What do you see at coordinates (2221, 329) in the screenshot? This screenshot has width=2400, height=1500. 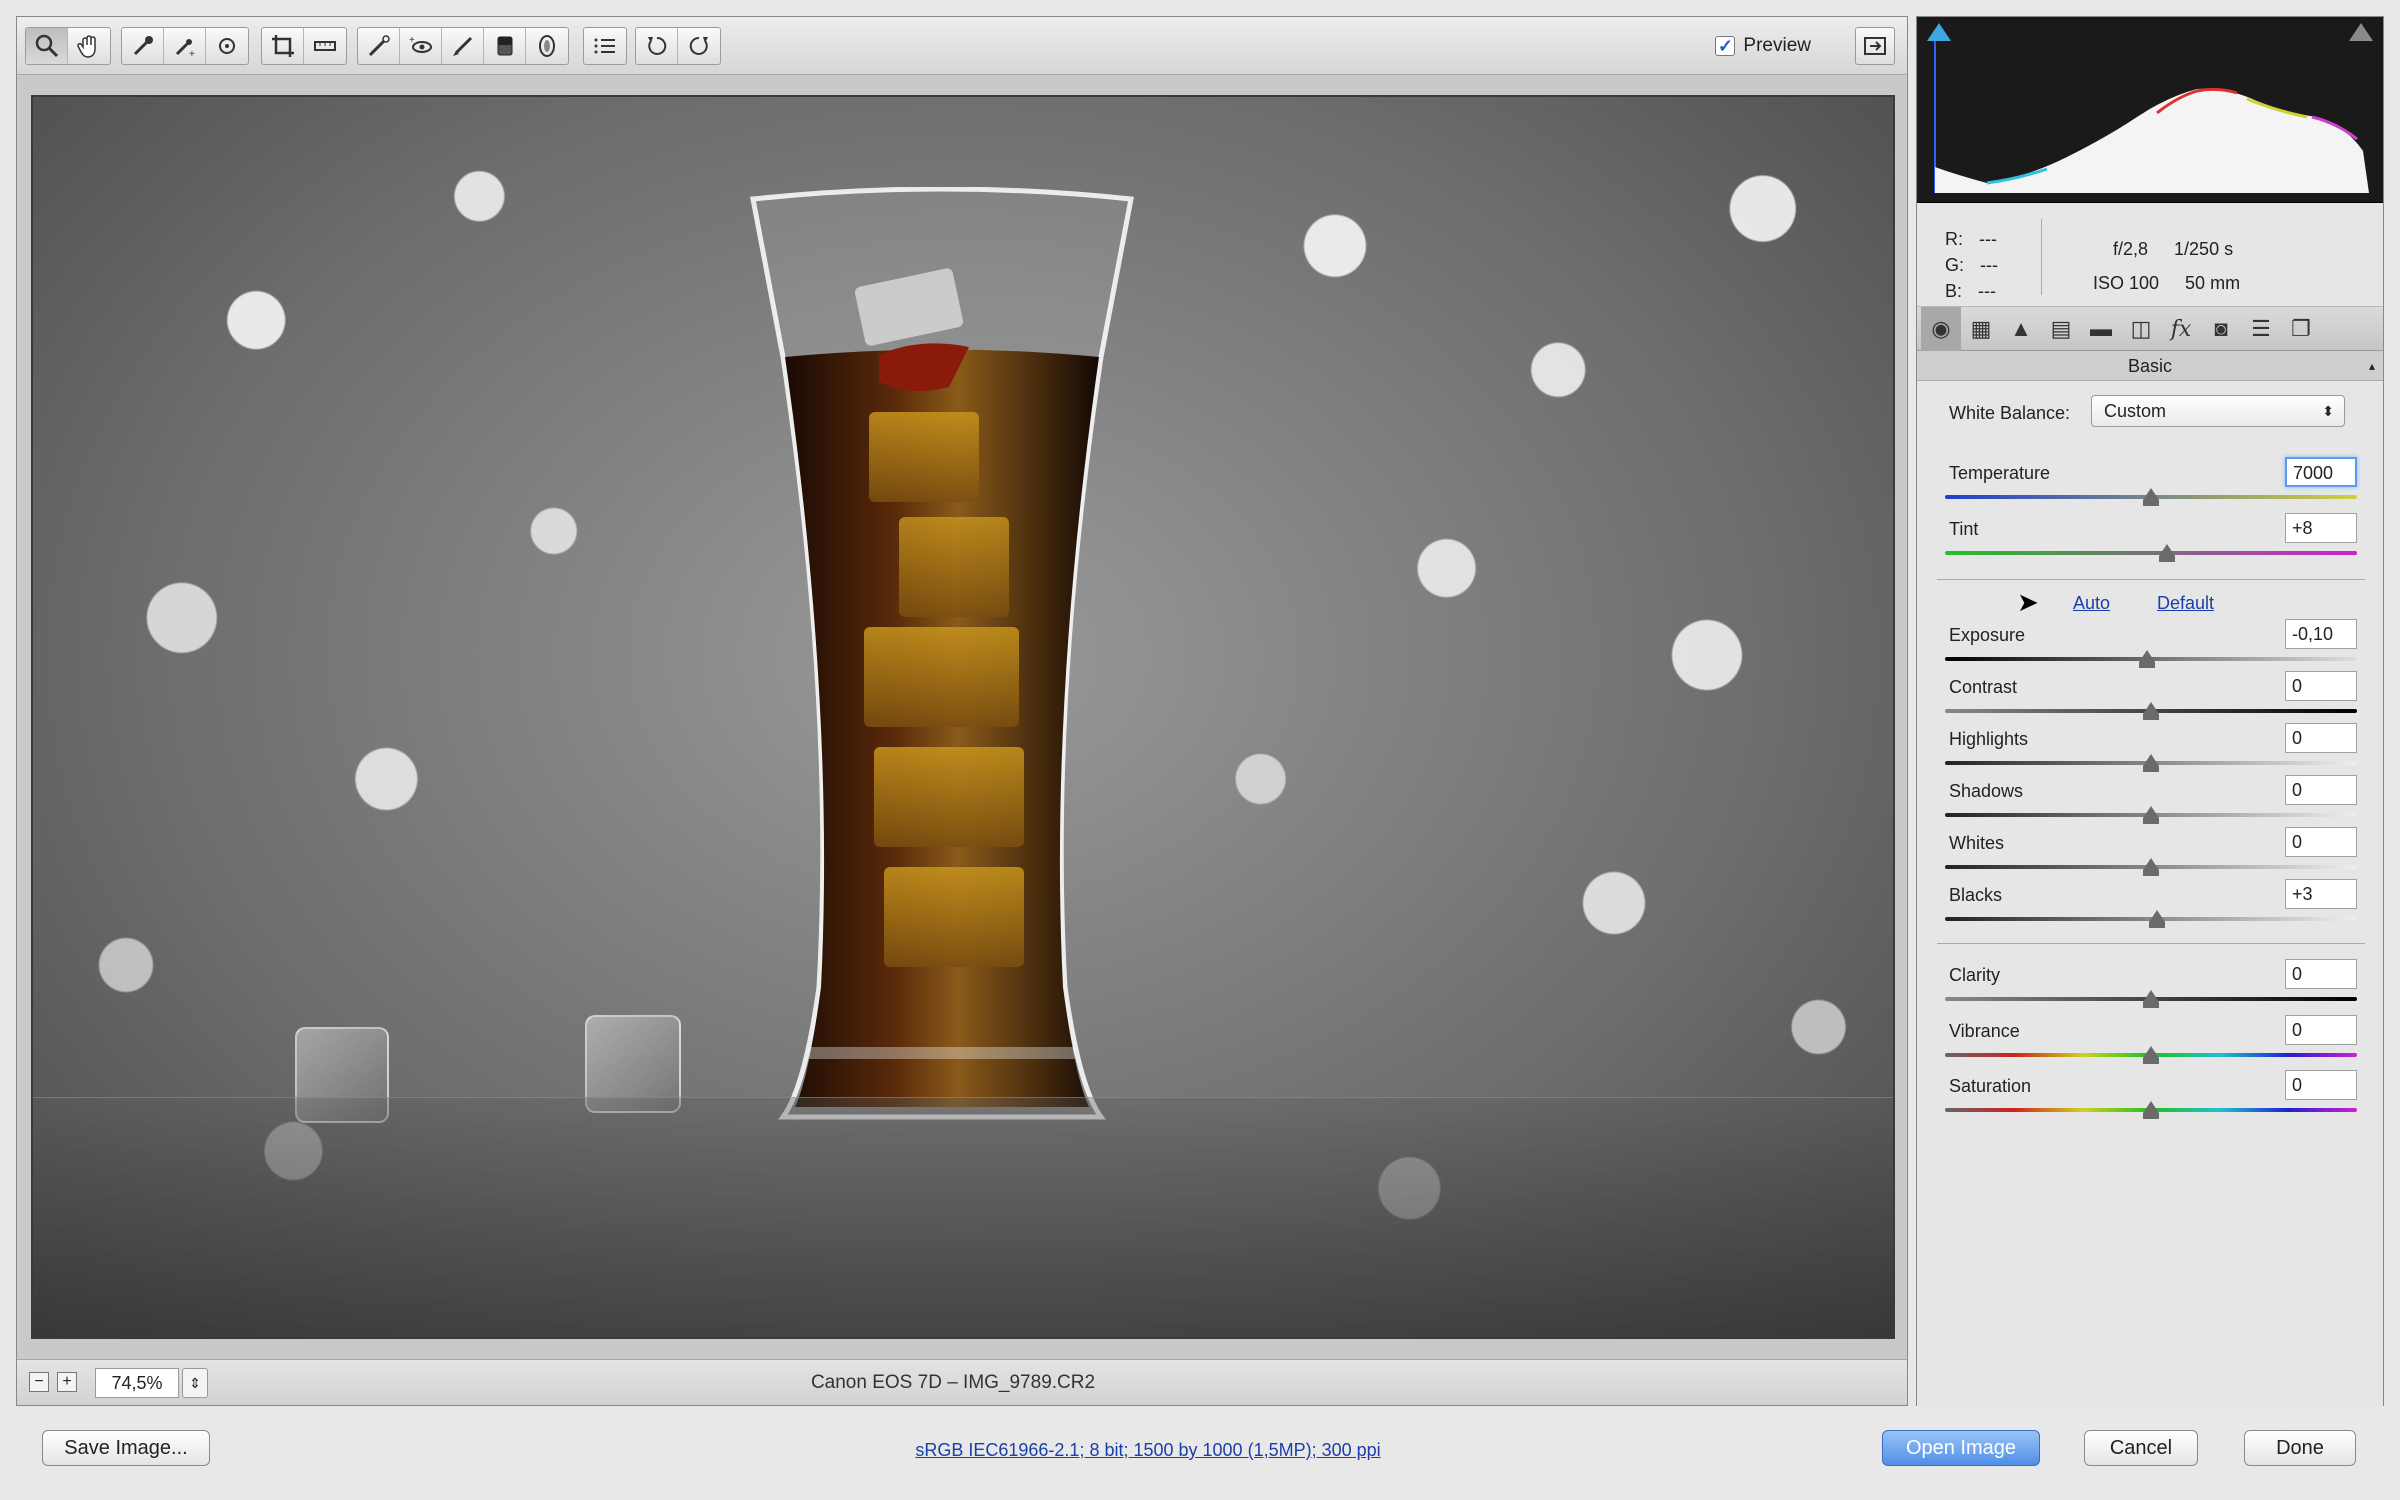 I see `camera-calibration-icon: ◙` at bounding box center [2221, 329].